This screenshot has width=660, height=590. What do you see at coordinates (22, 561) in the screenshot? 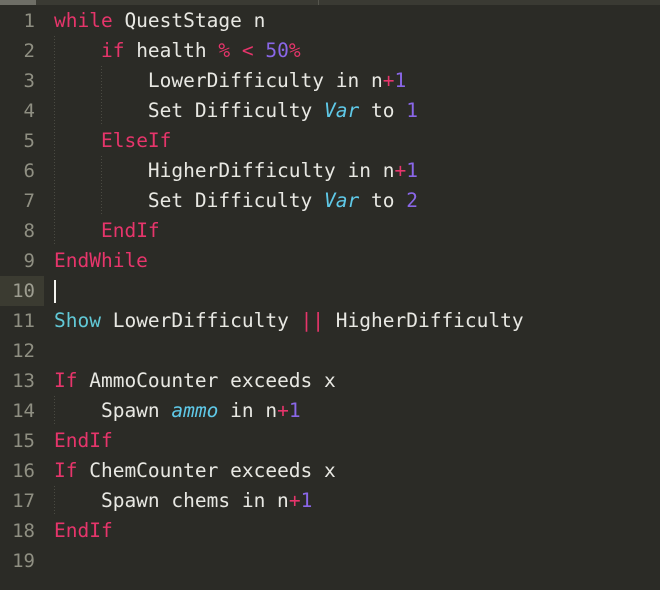
I see `line-number: 19` at bounding box center [22, 561].